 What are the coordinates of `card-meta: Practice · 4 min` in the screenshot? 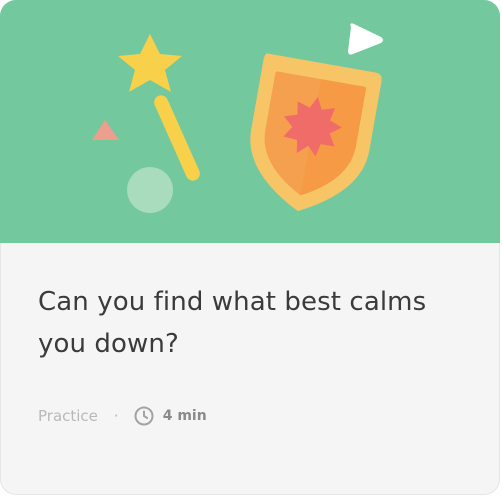 It's located at (122, 416).